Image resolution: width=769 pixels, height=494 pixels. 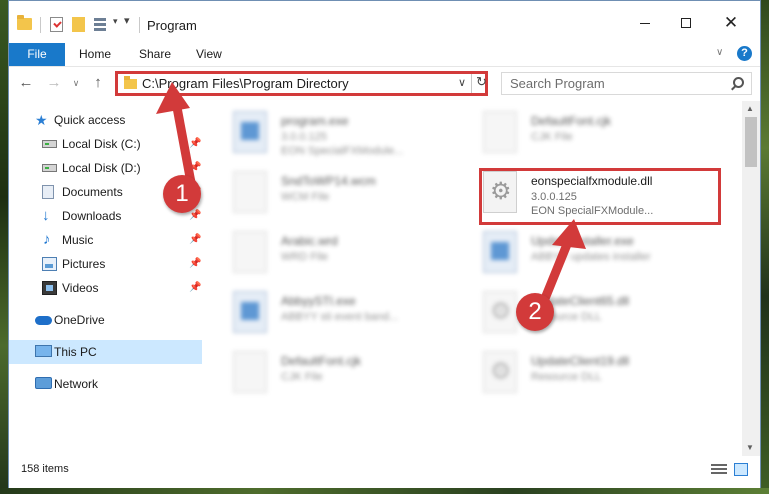 I want to click on properties-icon, so click(x=56, y=24).